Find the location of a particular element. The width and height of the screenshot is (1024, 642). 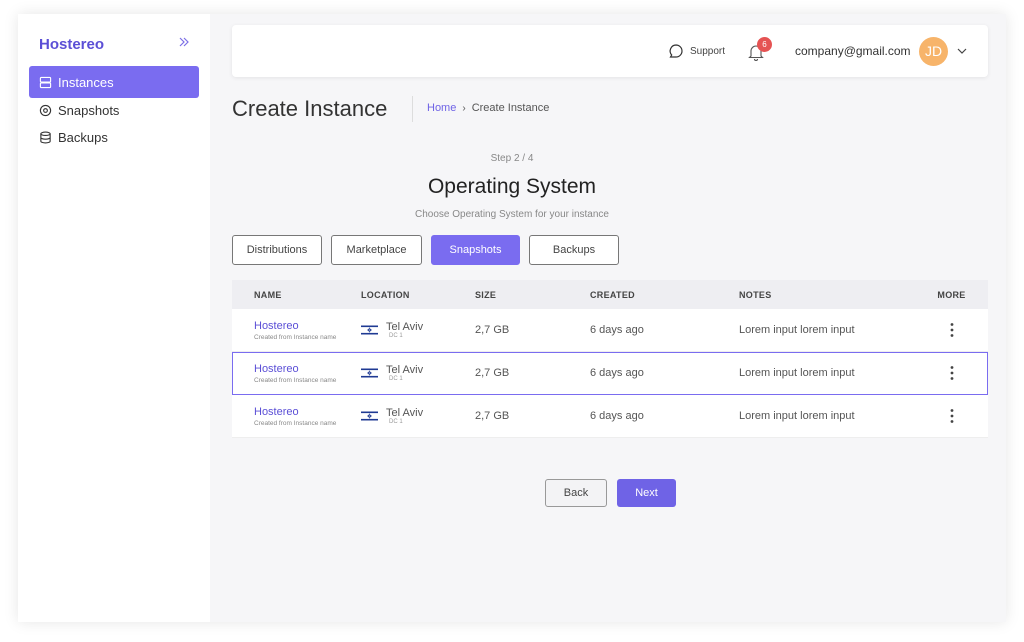

step-title: Operating System is located at coordinates (512, 186).